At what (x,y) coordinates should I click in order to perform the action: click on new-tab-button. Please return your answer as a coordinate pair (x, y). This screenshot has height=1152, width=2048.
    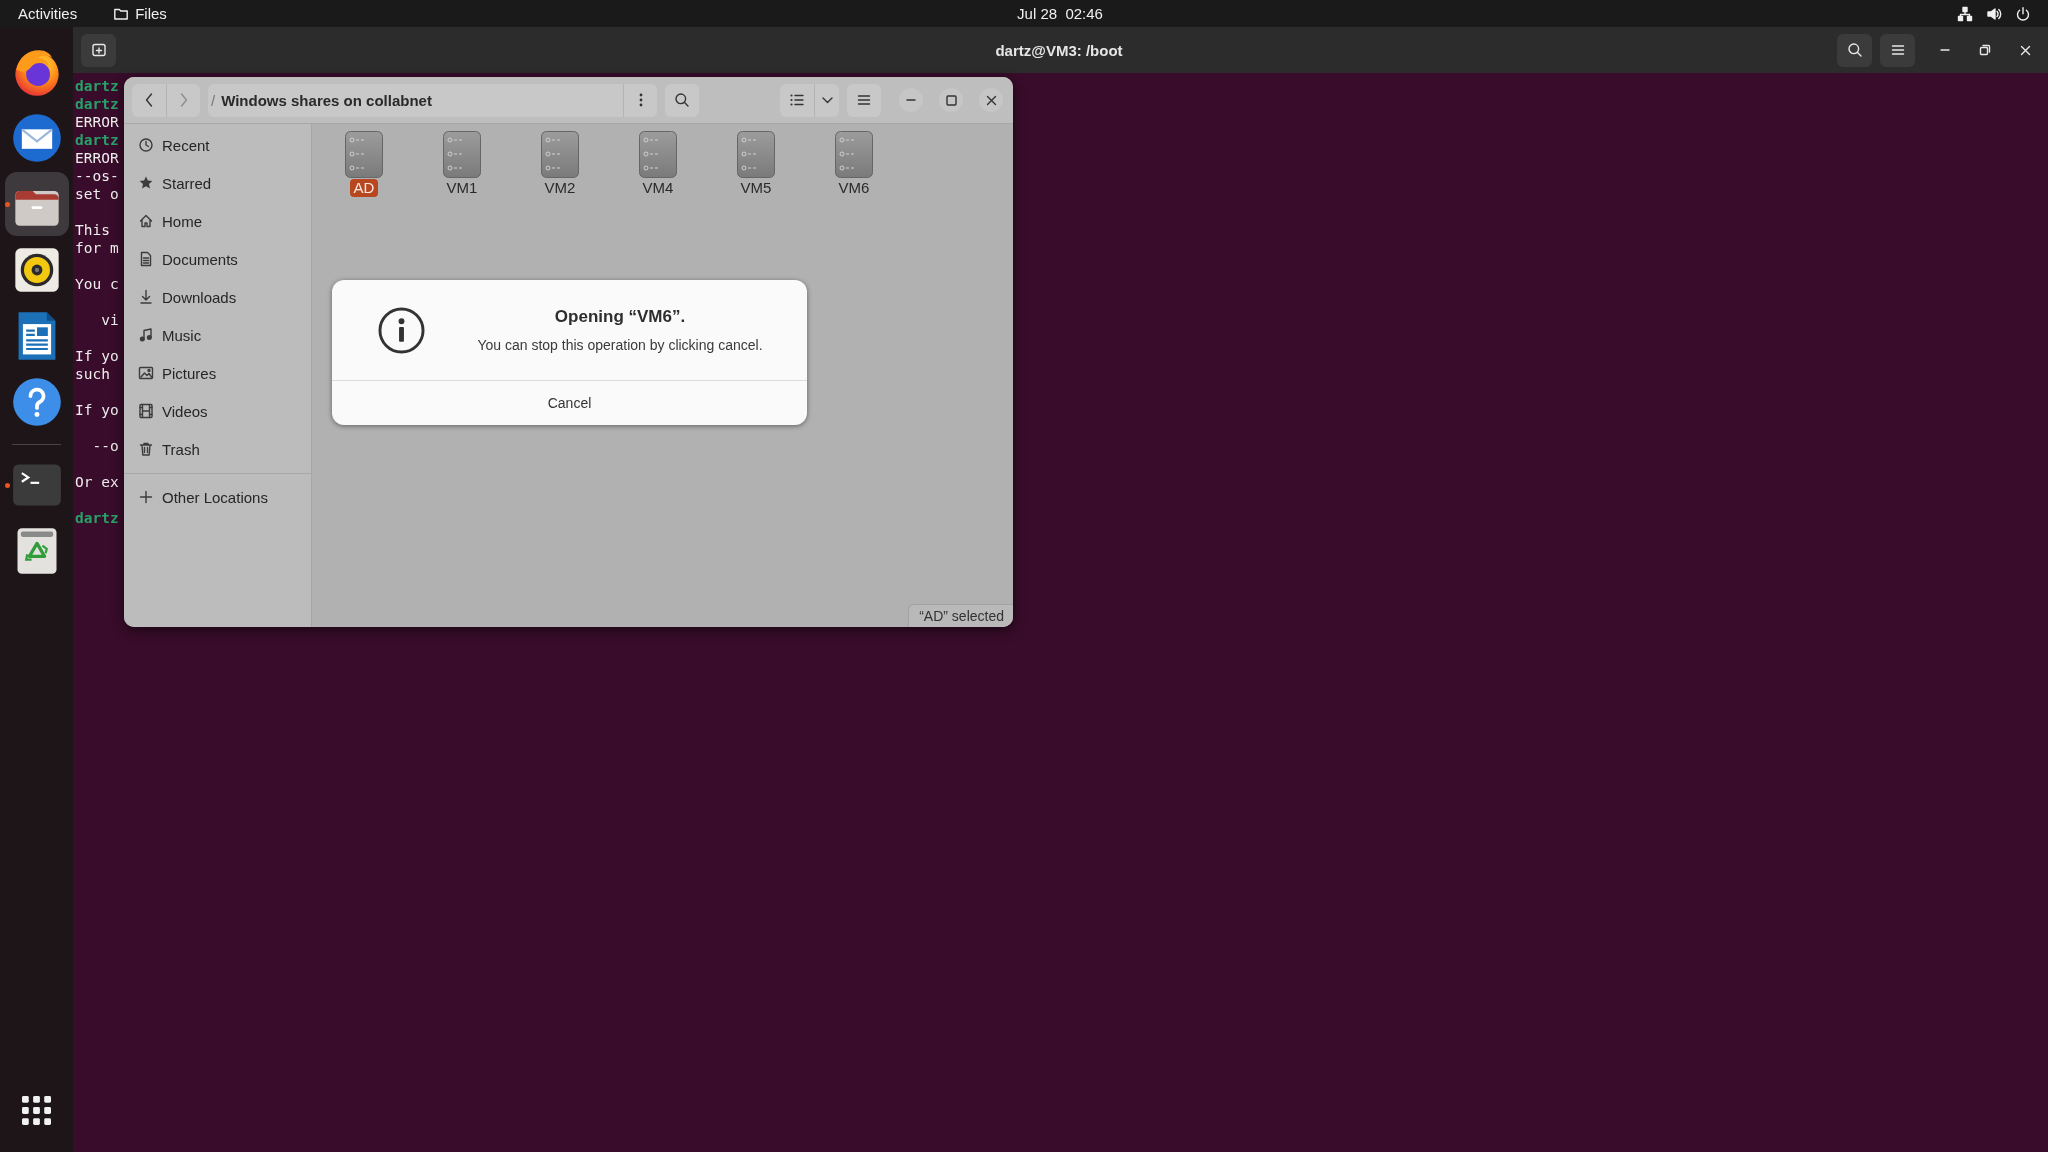
    Looking at the image, I should click on (98, 50).